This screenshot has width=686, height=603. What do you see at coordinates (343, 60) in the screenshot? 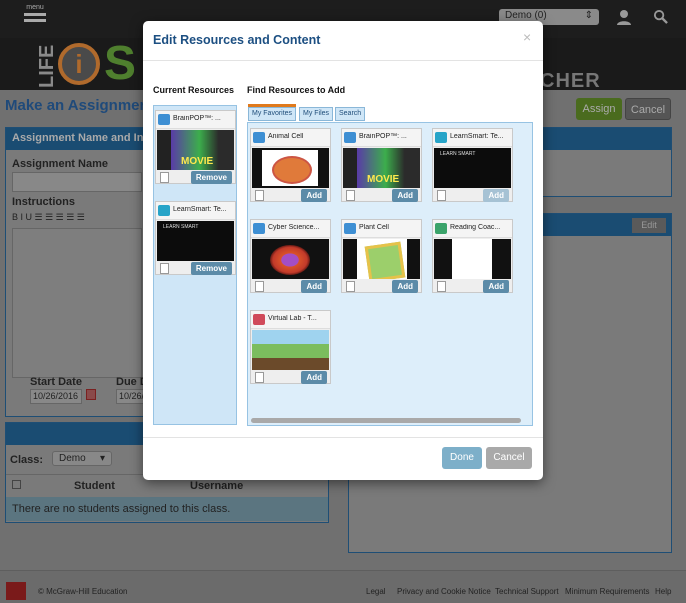
I see `modal-divider` at bounding box center [343, 60].